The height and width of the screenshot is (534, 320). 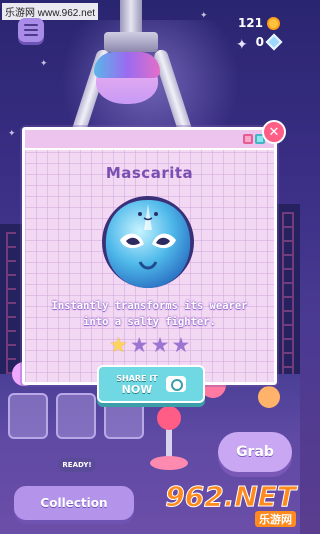 I want to click on gem-icon, so click(x=274, y=42).